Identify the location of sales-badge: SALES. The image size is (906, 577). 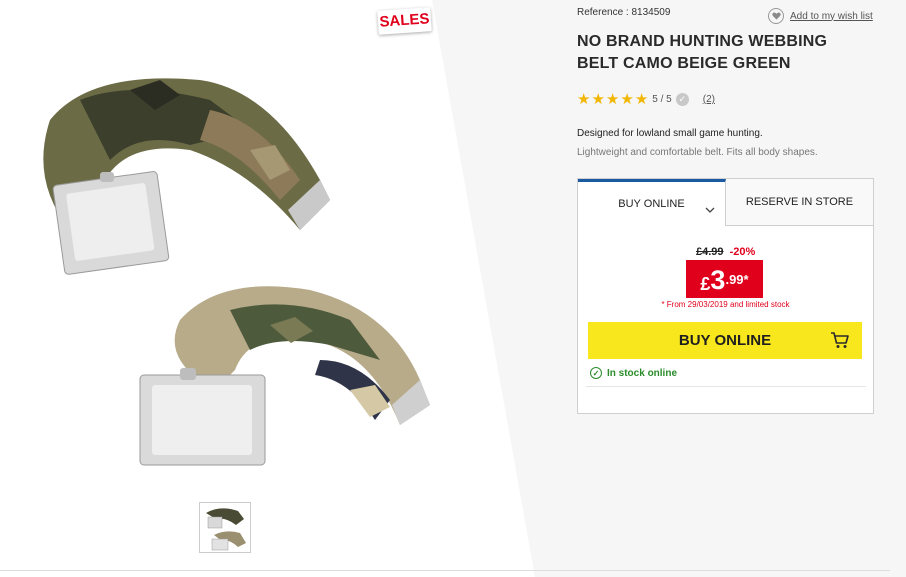
(404, 21).